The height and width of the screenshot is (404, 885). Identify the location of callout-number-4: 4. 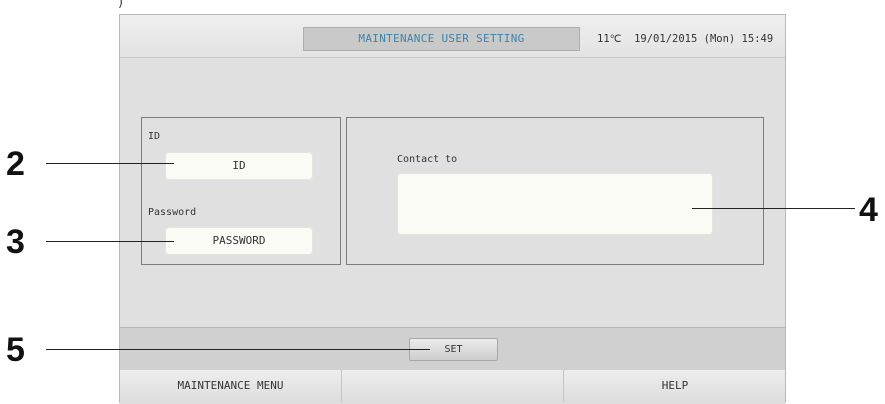
(868, 210).